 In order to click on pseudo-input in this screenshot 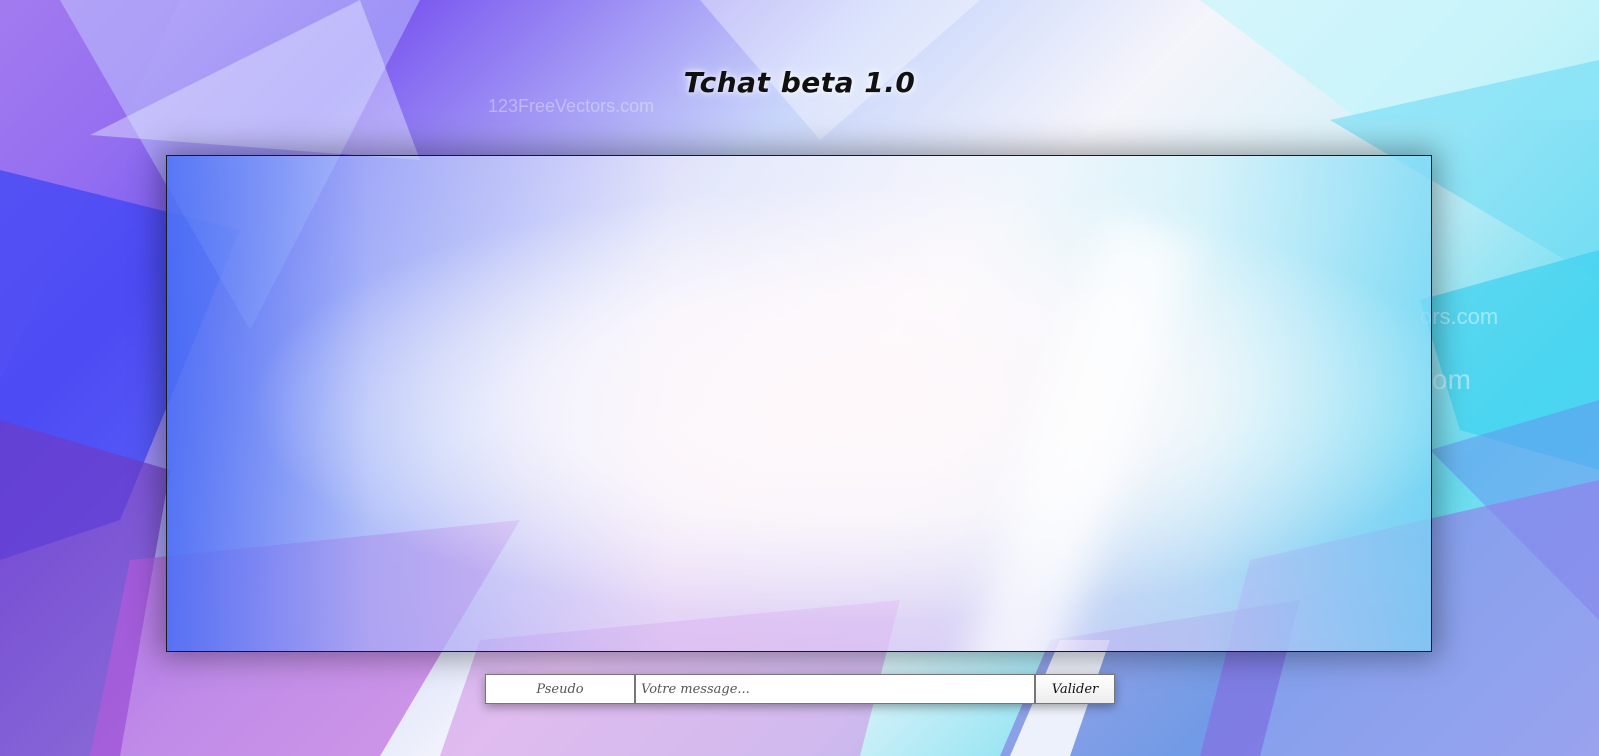, I will do `click(560, 689)`.